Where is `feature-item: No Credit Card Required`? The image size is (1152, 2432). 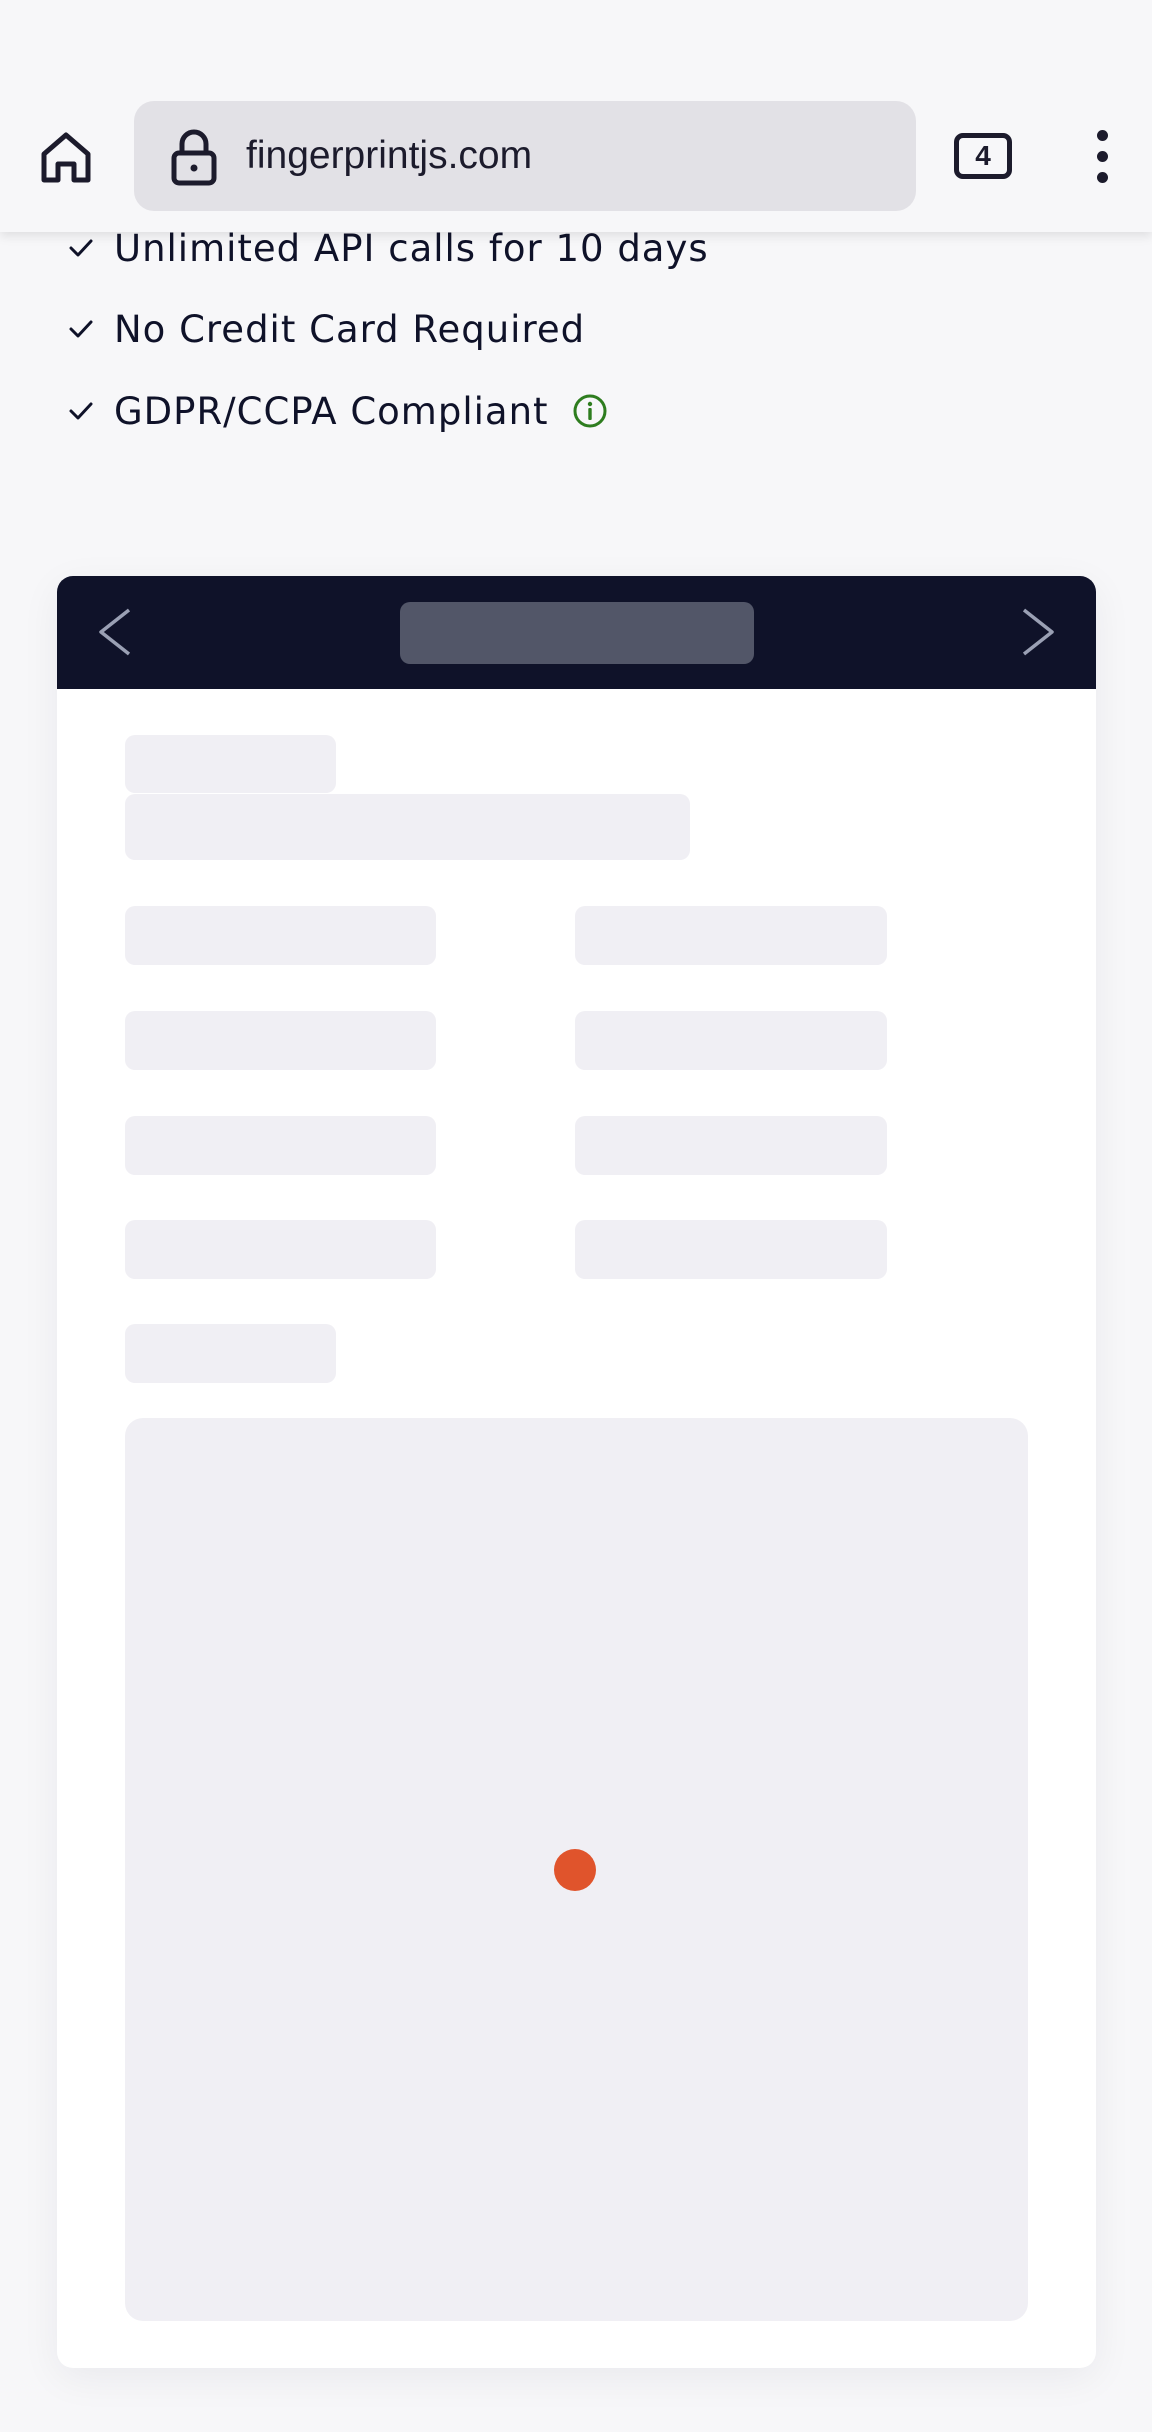
feature-item: No Credit Card Required is located at coordinates (324, 329).